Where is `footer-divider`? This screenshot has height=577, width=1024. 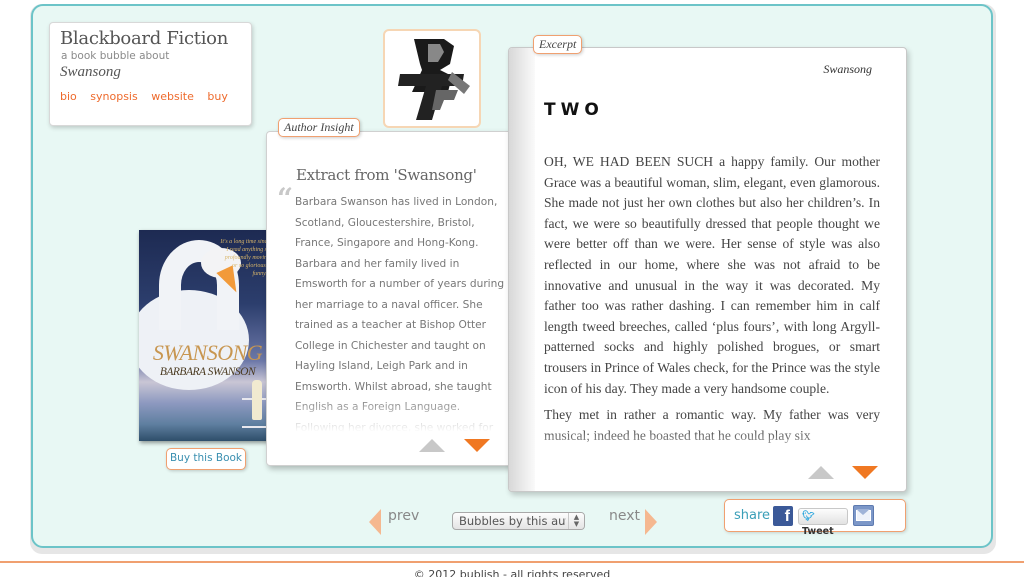 footer-divider is located at coordinates (512, 562).